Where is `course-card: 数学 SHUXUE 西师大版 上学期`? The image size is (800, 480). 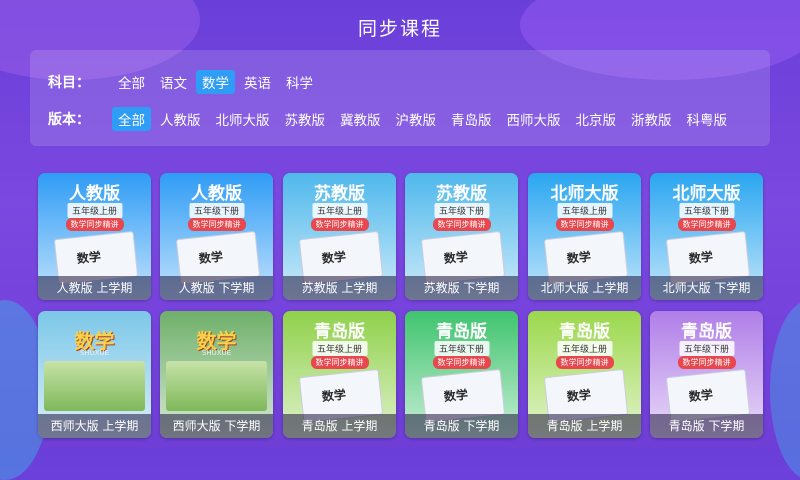
course-card: 数学 SHUXUE 西师大版 上学期 is located at coordinates (94, 374).